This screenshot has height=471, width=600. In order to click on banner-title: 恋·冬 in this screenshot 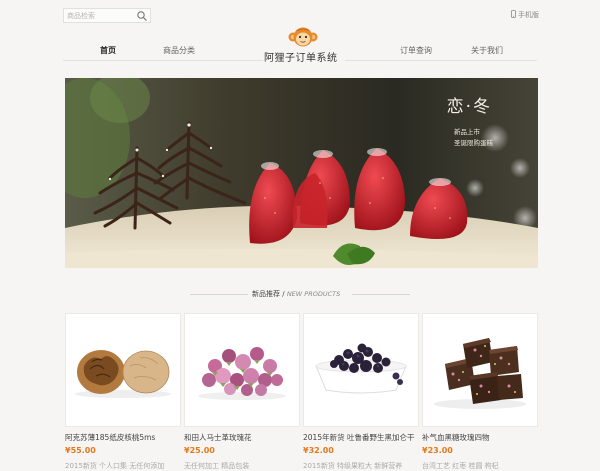, I will do `click(469, 107)`.